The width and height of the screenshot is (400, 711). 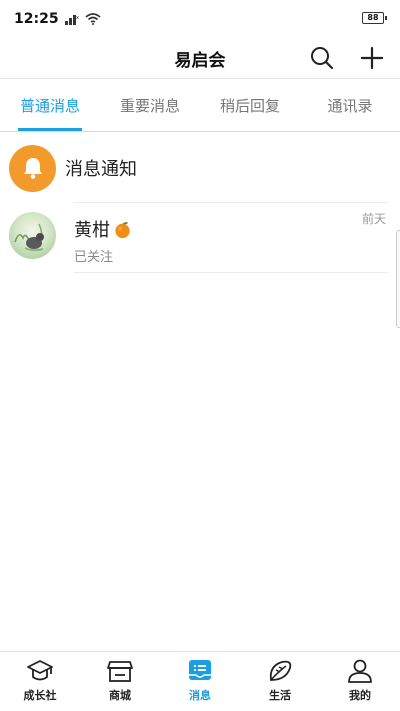 I want to click on nav-item-me: 我的, so click(x=360, y=681).